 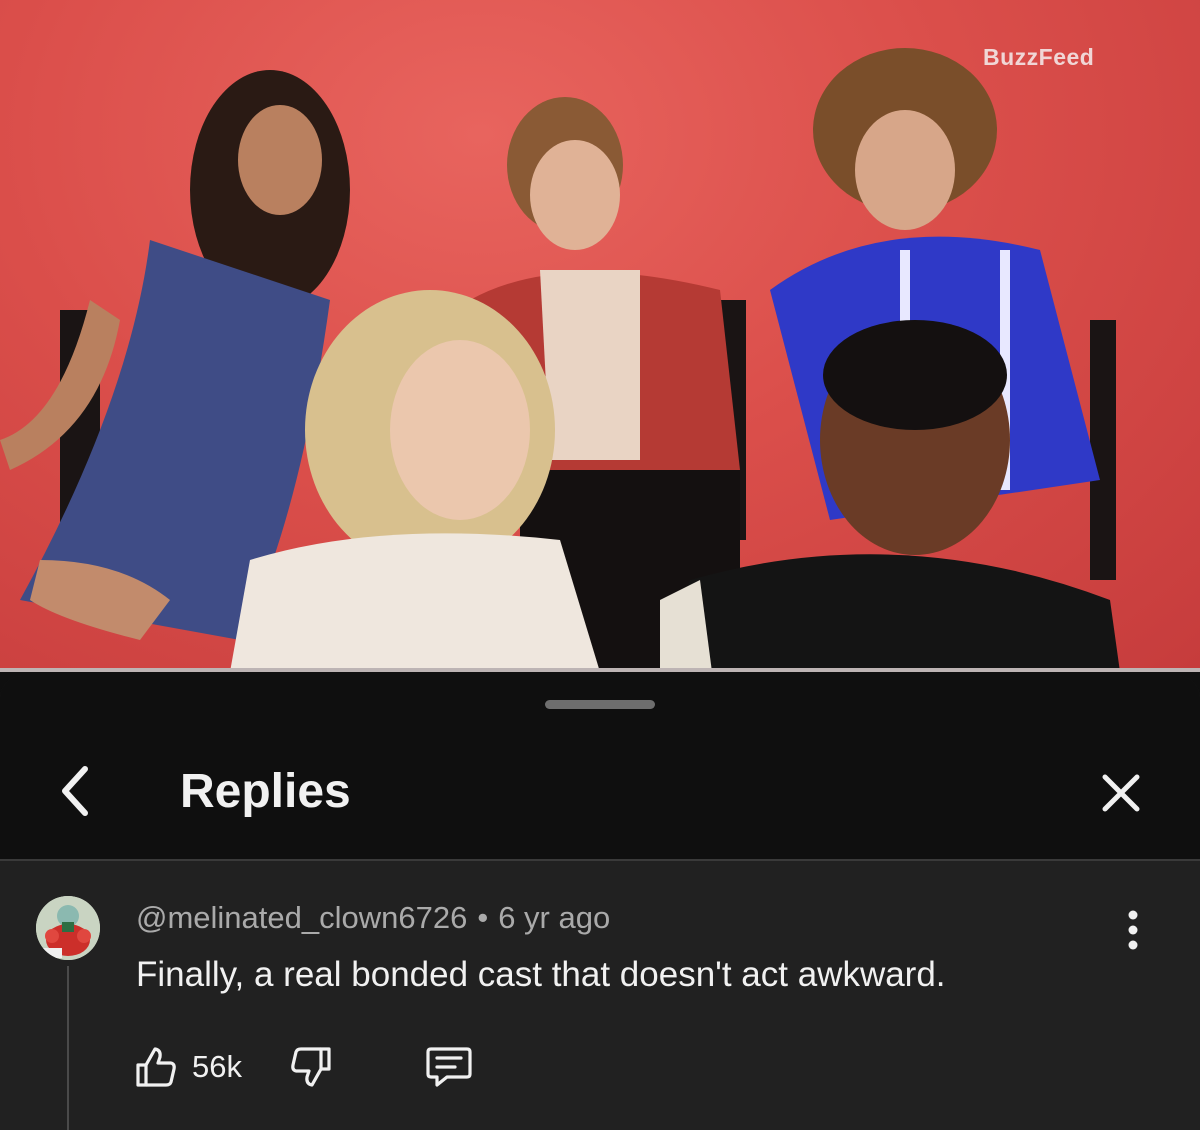 What do you see at coordinates (156, 1067) in the screenshot?
I see `thumb-up-icon` at bounding box center [156, 1067].